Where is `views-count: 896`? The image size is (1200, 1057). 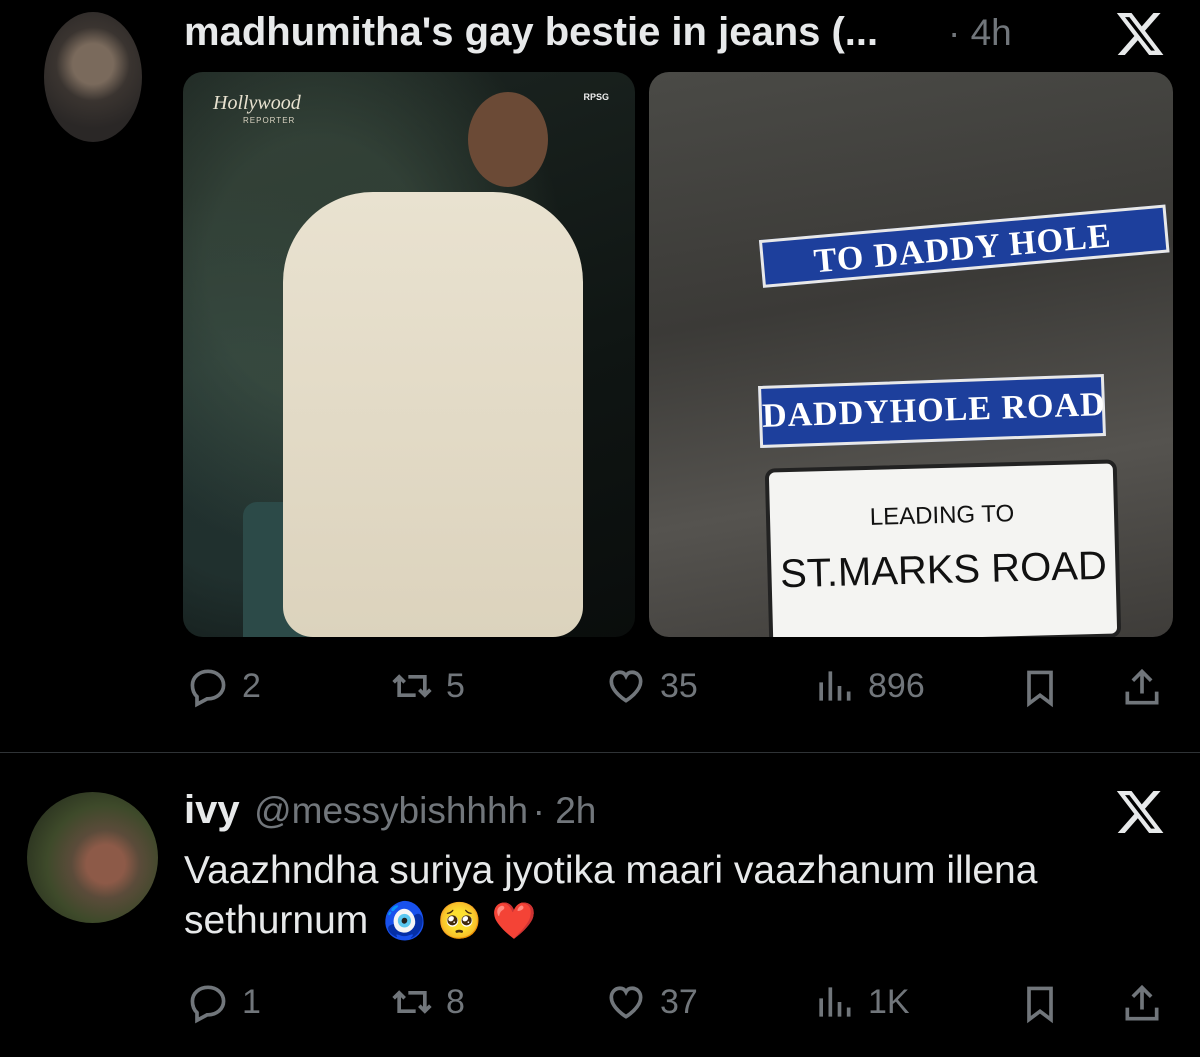
views-count: 896 is located at coordinates (896, 685).